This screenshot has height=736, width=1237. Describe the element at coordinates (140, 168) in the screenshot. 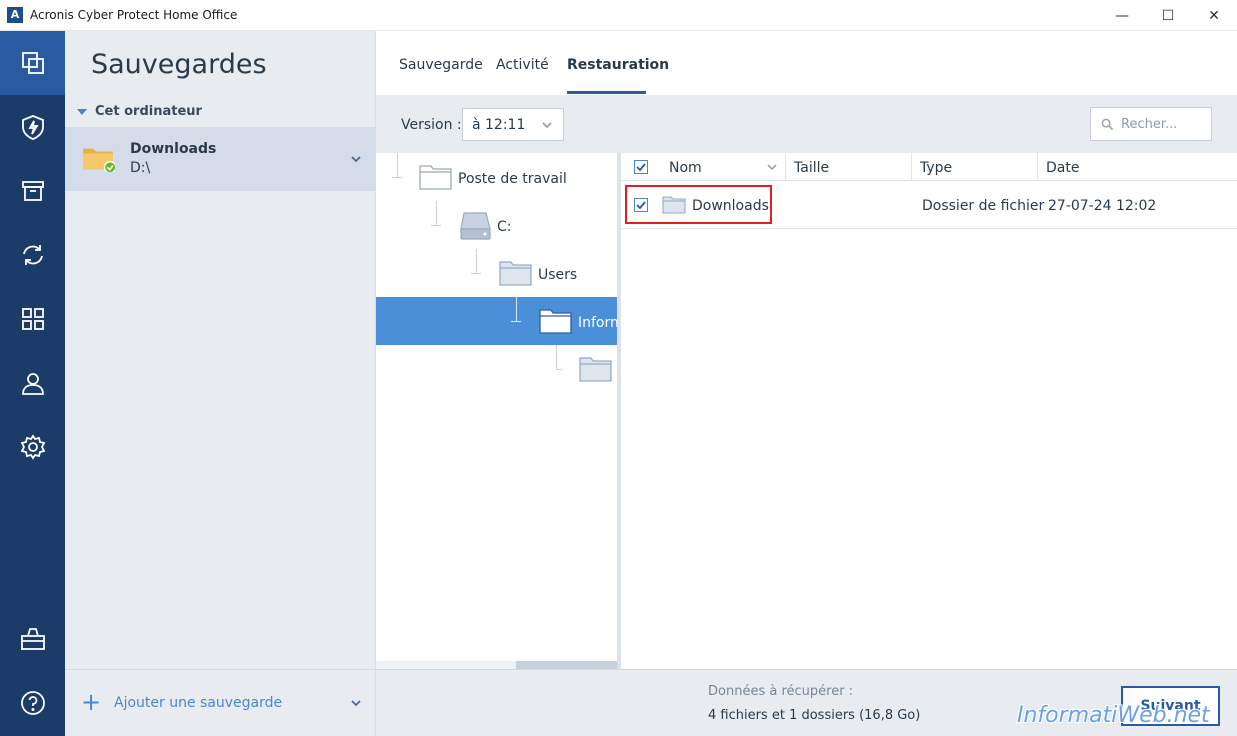

I see `backup-path: D:\` at that location.